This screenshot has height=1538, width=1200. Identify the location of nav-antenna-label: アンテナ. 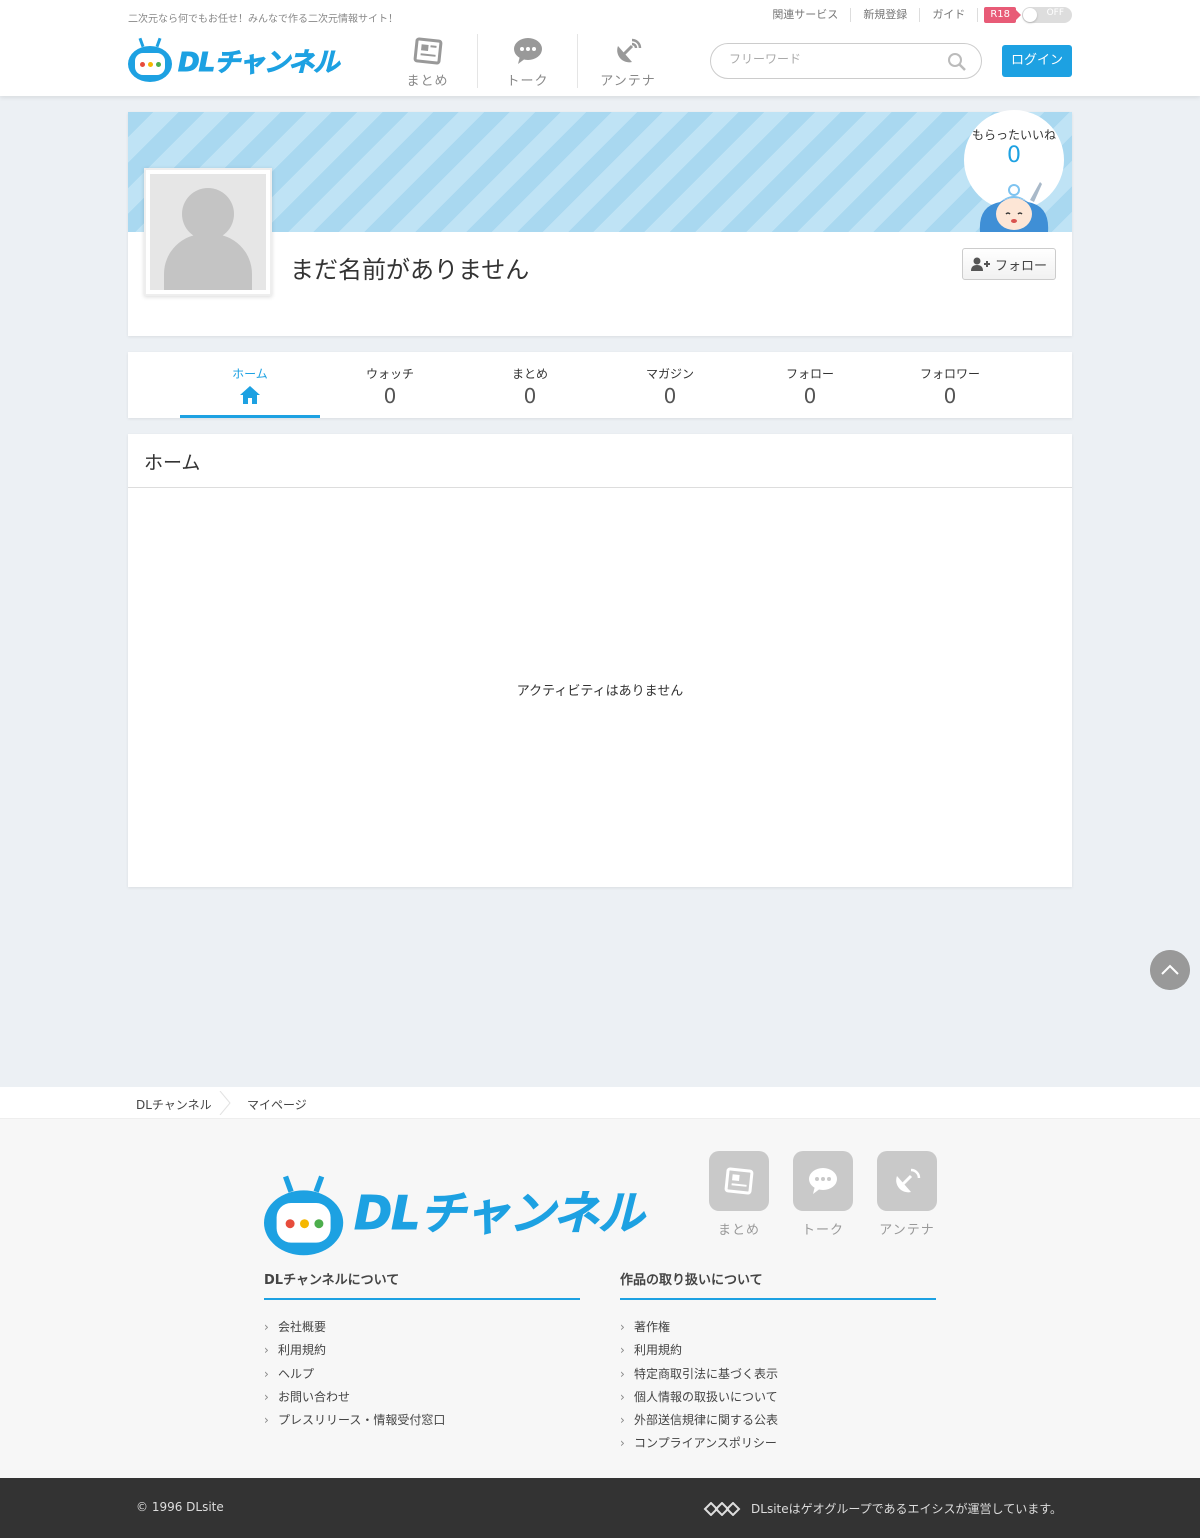
(628, 81).